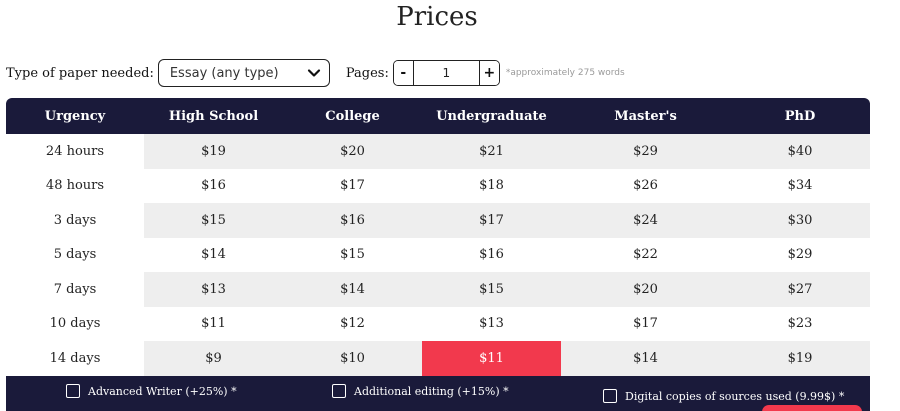  What do you see at coordinates (565, 73) in the screenshot?
I see `pages-hint: *approximately 275 words` at bounding box center [565, 73].